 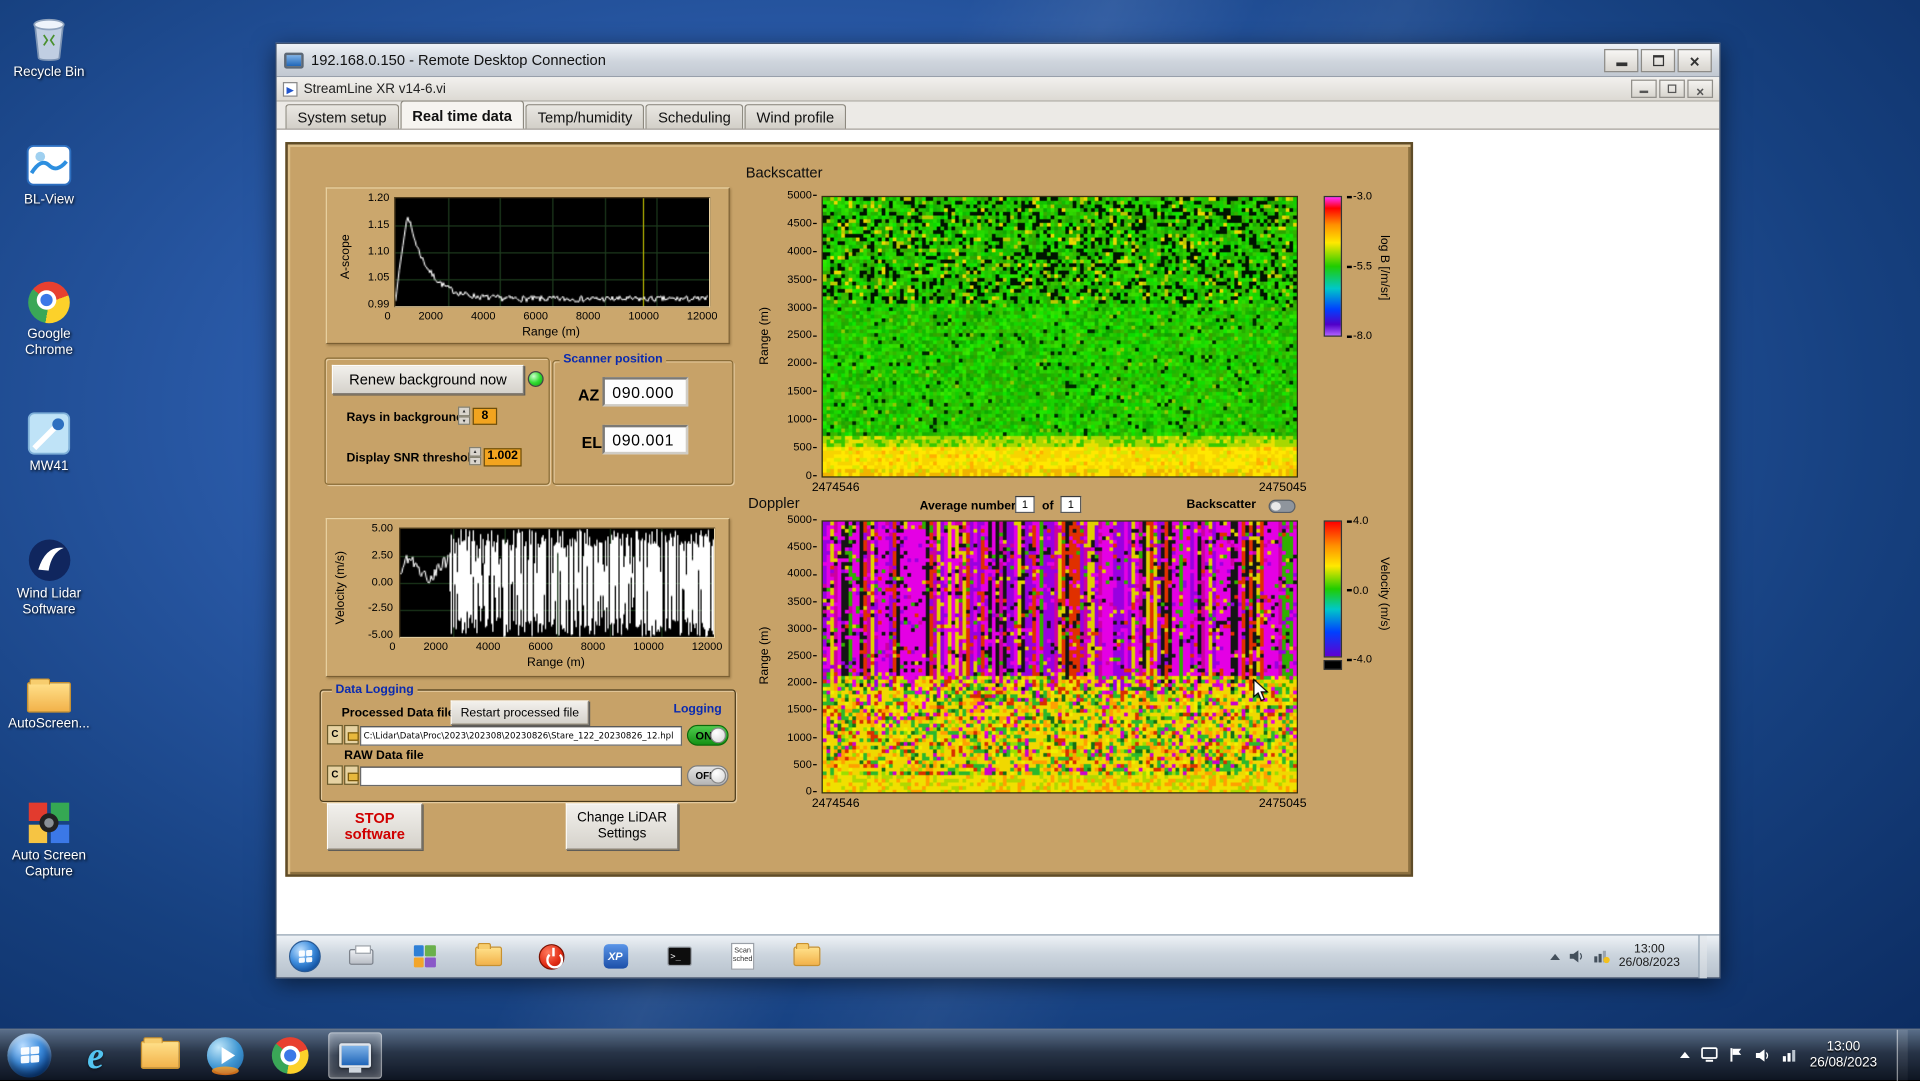 I want to click on folder-icon, so click(x=49, y=695).